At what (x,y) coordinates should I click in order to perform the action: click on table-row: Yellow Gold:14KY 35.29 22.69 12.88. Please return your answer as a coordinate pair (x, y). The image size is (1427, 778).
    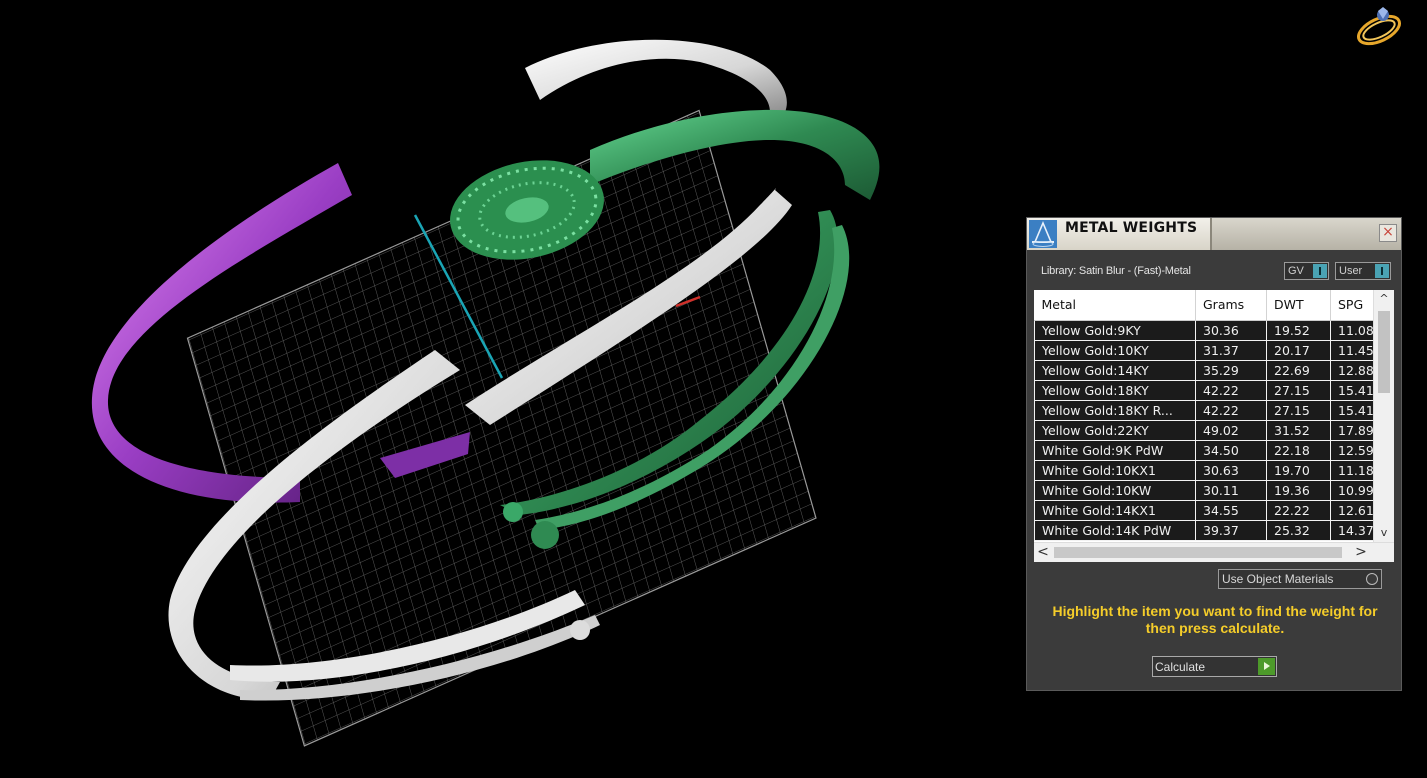
    Looking at the image, I should click on (1204, 370).